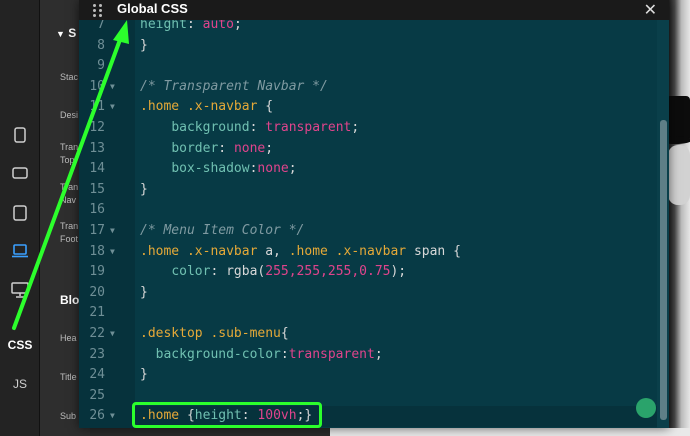 The height and width of the screenshot is (436, 690). I want to click on code-line: 16, so click(368, 210).